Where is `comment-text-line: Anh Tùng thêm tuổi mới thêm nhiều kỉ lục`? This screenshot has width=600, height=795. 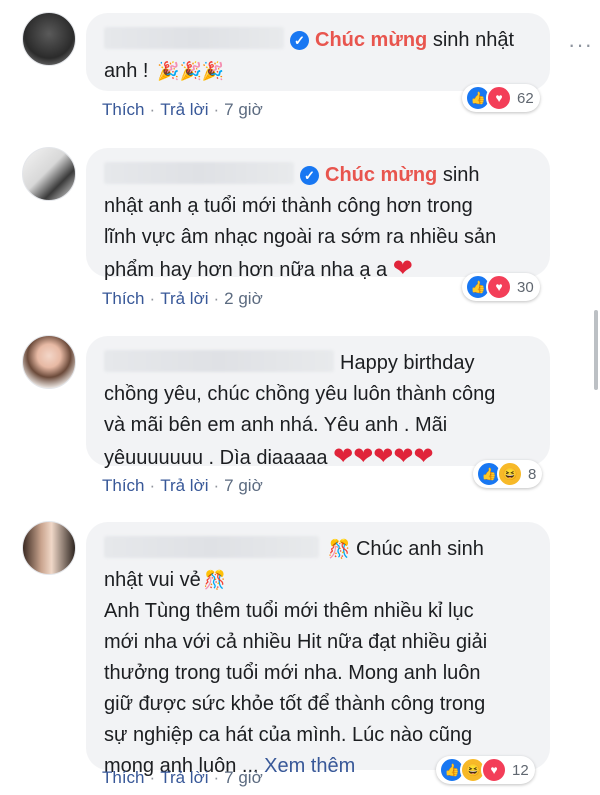 comment-text-line: Anh Tùng thêm tuổi mới thêm nhiều kỉ lục is located at coordinates (289, 611).